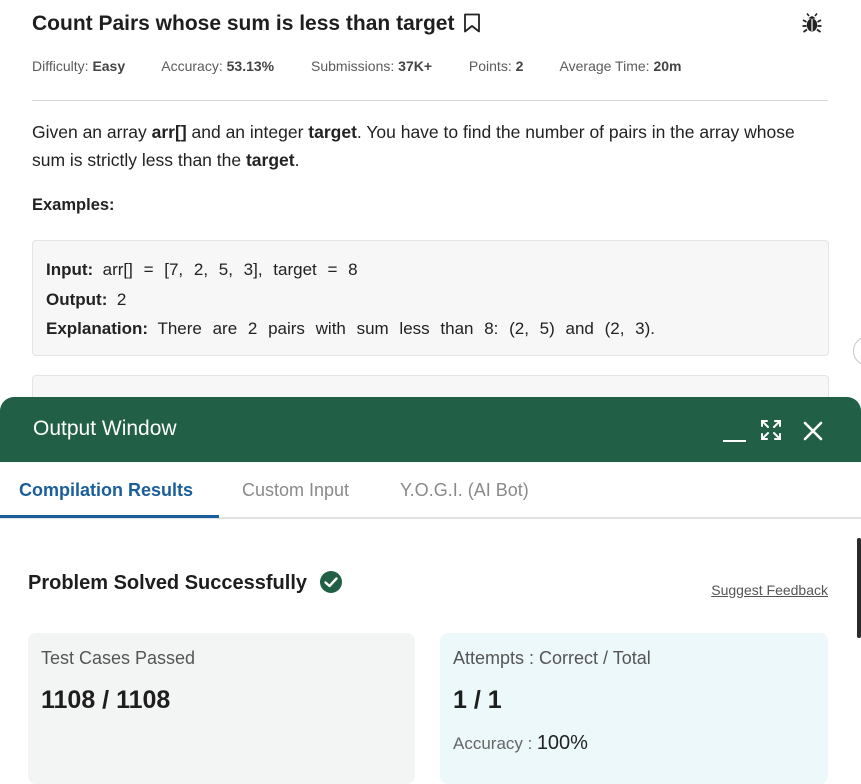 The height and width of the screenshot is (784, 861). What do you see at coordinates (106, 490) in the screenshot?
I see `tab-compilation-results: Compilation Results` at bounding box center [106, 490].